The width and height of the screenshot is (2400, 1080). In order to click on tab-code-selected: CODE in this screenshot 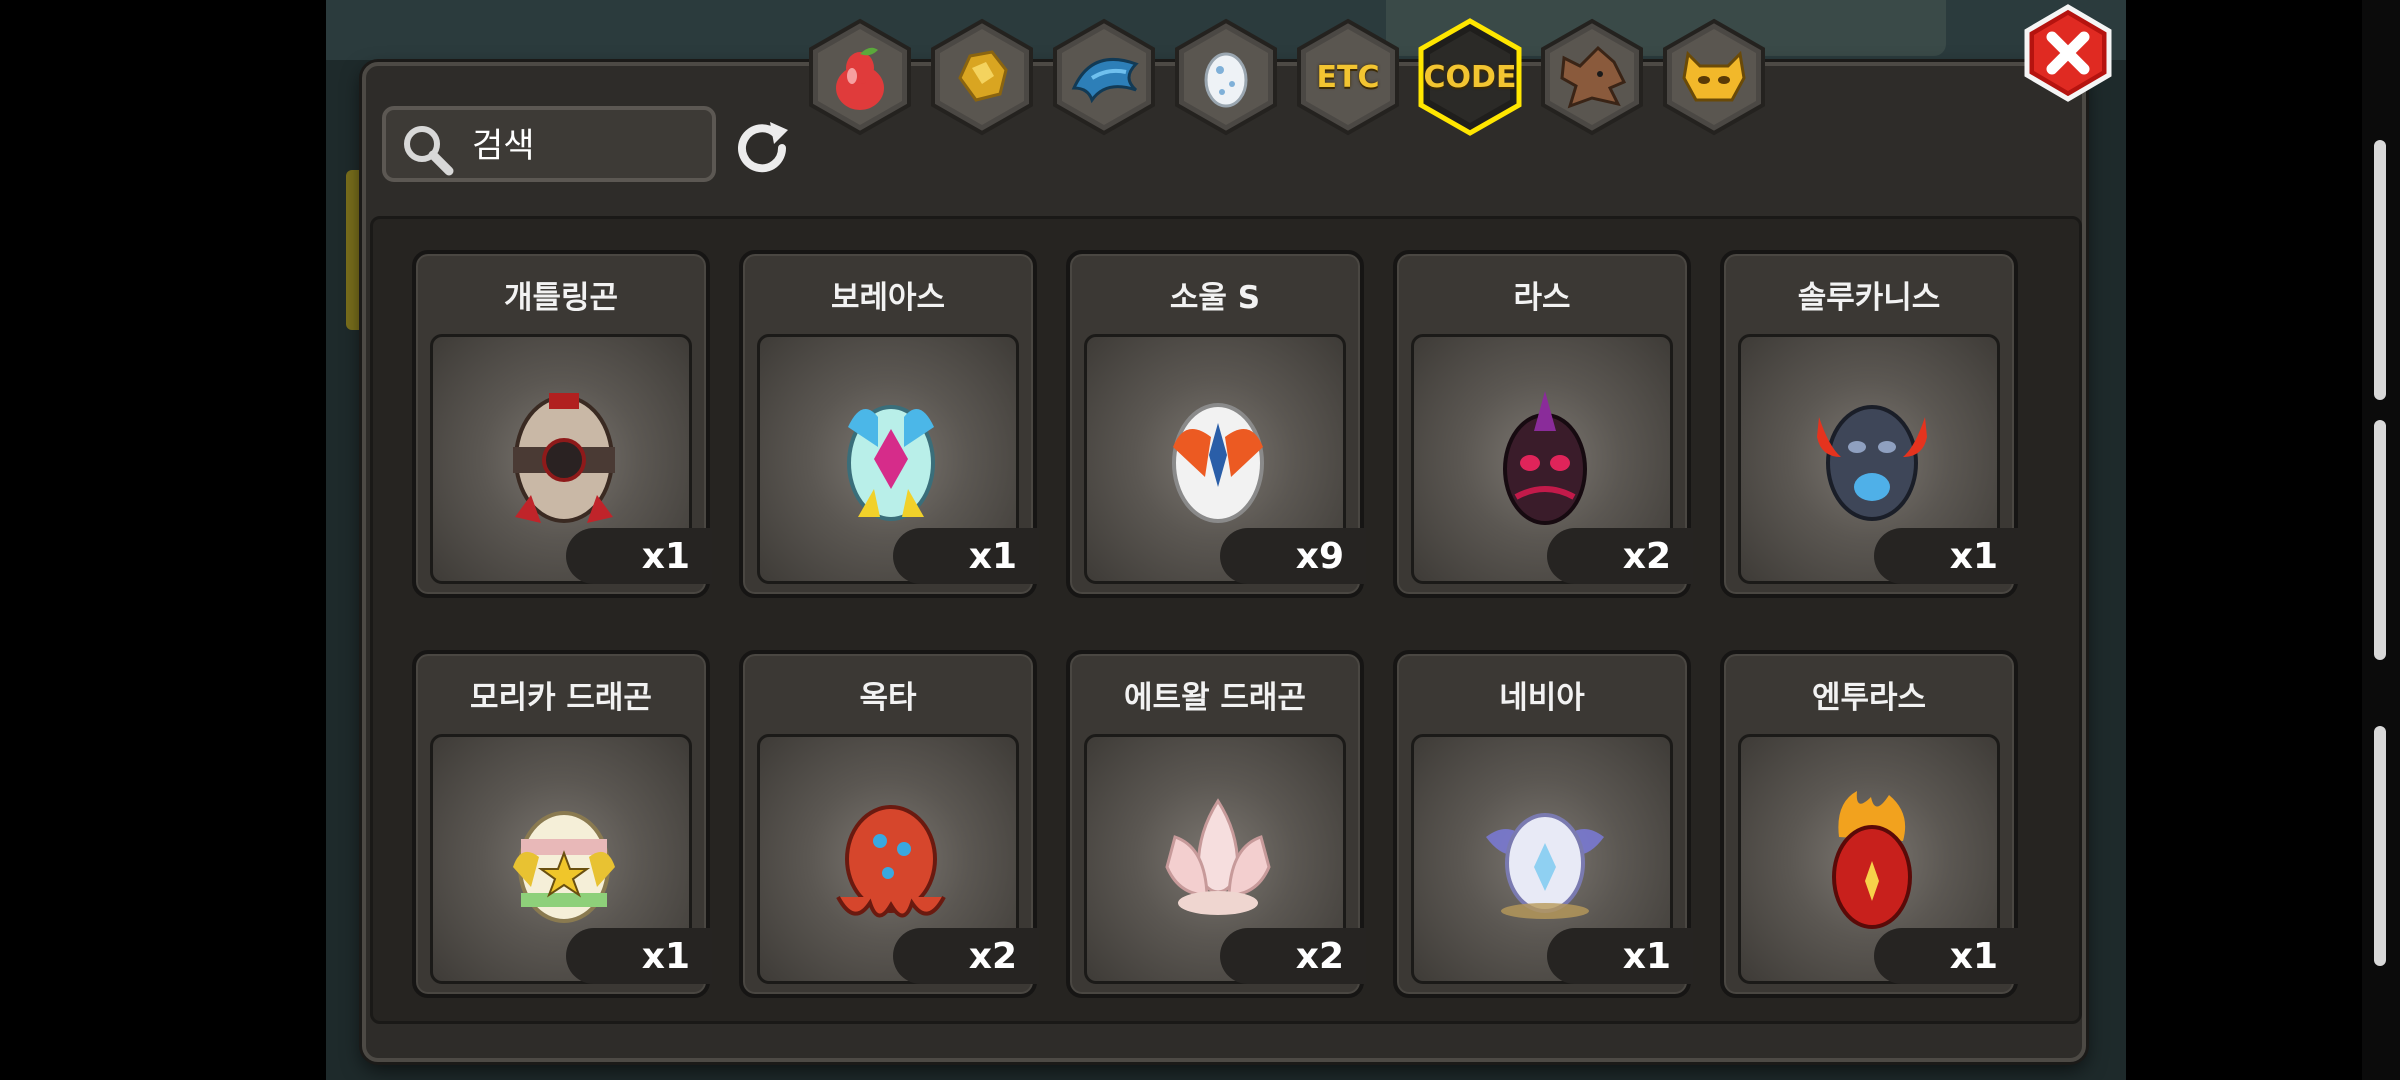, I will do `click(1470, 77)`.